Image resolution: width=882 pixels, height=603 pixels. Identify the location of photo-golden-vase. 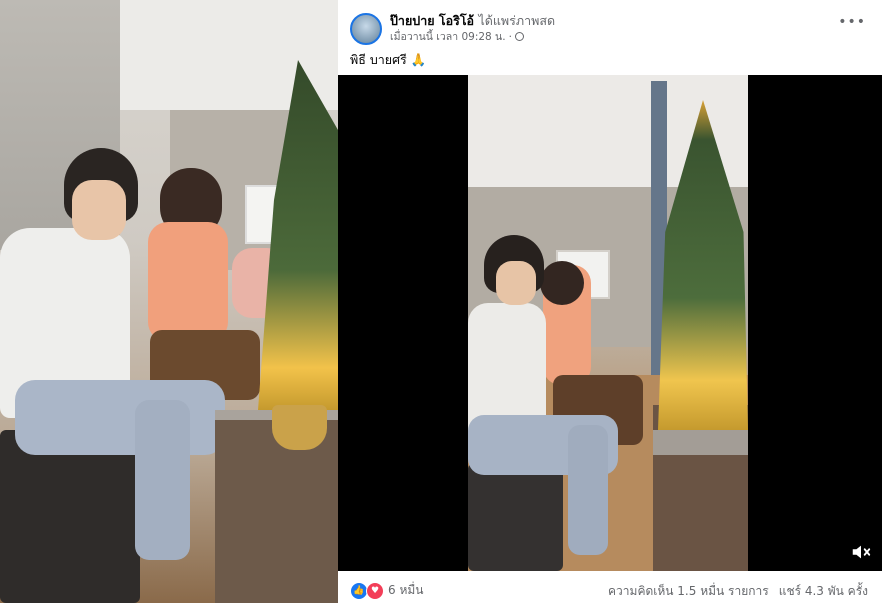
(299, 427).